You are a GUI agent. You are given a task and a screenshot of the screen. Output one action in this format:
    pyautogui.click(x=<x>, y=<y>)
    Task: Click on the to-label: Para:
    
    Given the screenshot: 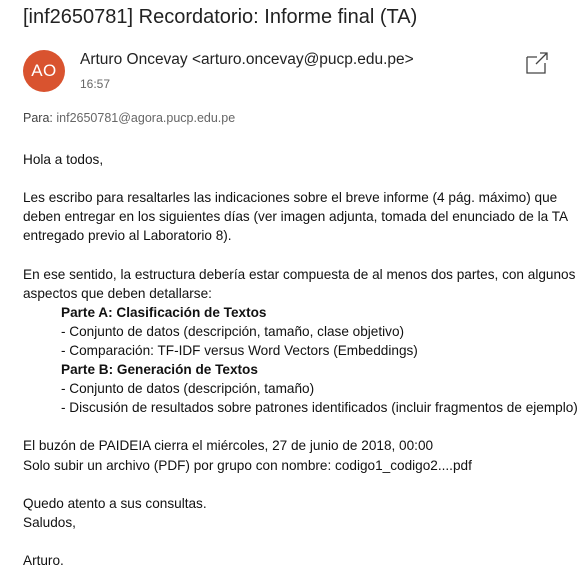 What is the action you would take?
    pyautogui.click(x=38, y=118)
    